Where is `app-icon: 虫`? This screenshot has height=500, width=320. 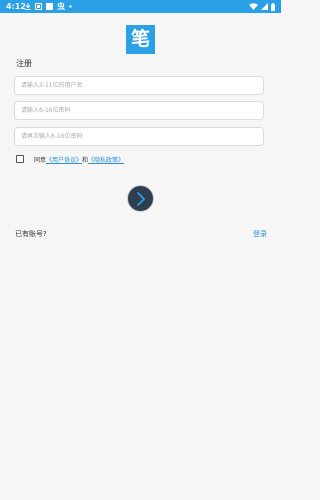 app-icon: 虫 is located at coordinates (61, 6).